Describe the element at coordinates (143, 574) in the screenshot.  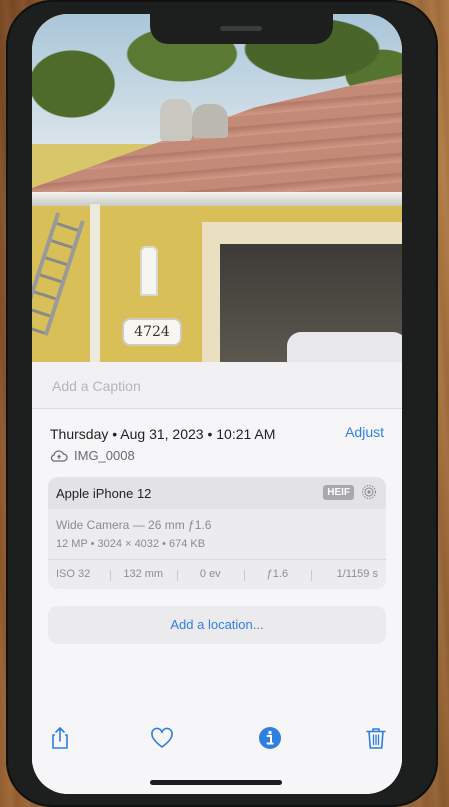
I see `exif-focal-length: 132 mm` at that location.